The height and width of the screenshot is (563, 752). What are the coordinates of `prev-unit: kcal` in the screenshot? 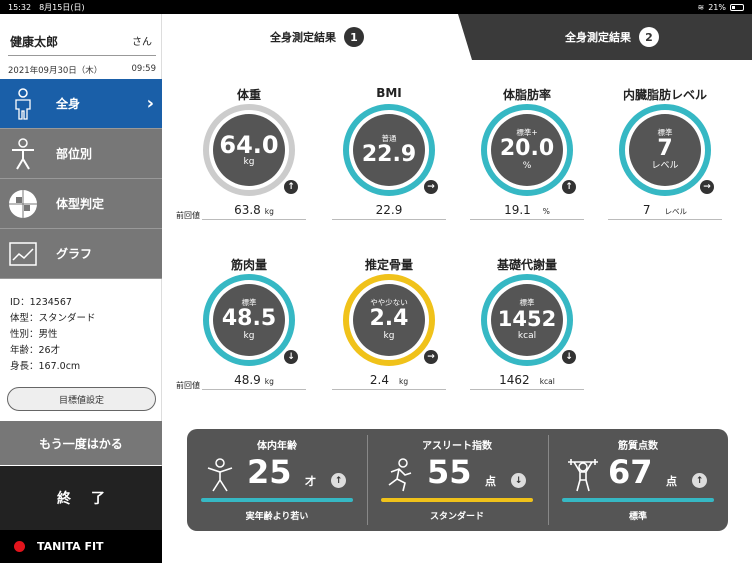 It's located at (547, 381).